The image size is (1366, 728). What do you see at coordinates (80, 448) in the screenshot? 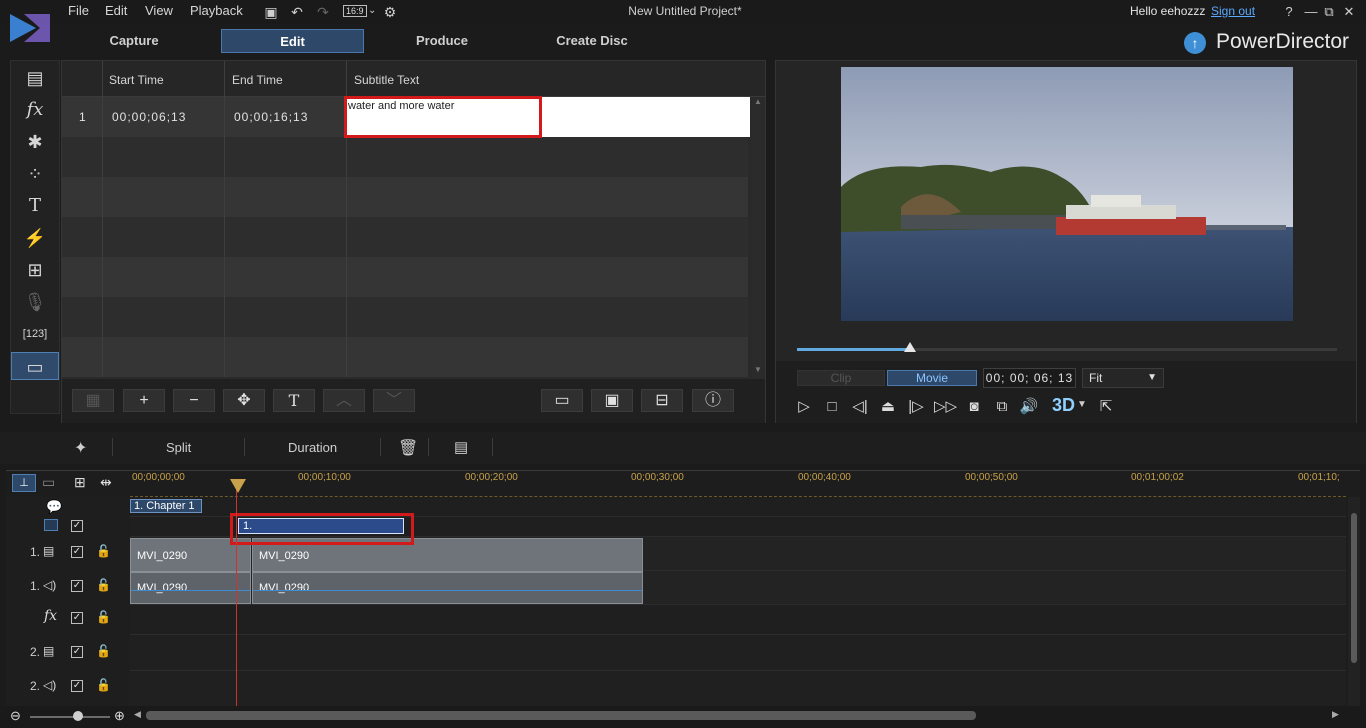
I see `magic-tools-icon: ✦` at bounding box center [80, 448].